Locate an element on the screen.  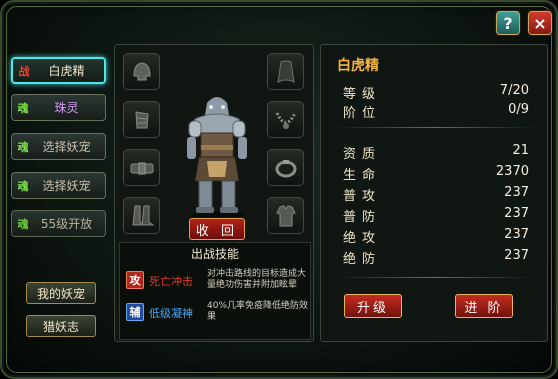
support-skill-icon: 辅 is located at coordinates (135, 312).